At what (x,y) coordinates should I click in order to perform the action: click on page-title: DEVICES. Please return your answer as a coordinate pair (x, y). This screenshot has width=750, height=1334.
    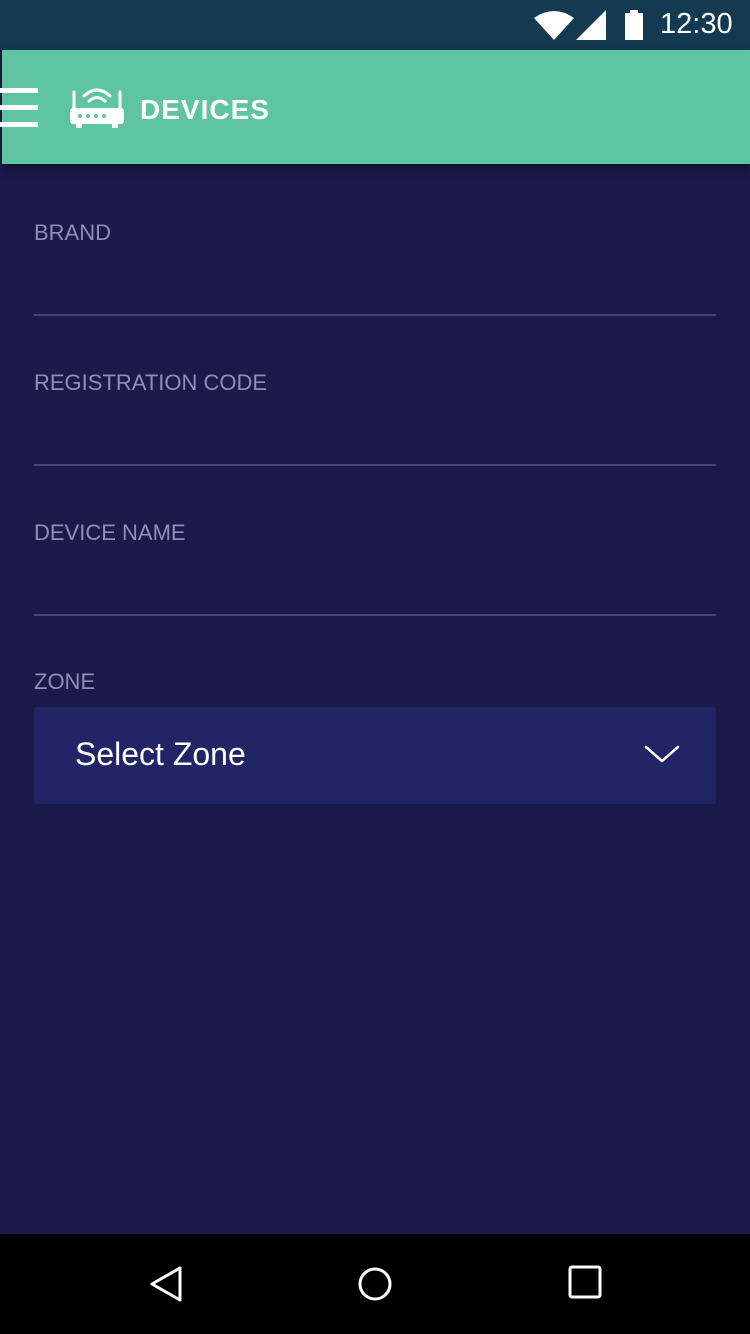
    Looking at the image, I should click on (205, 109).